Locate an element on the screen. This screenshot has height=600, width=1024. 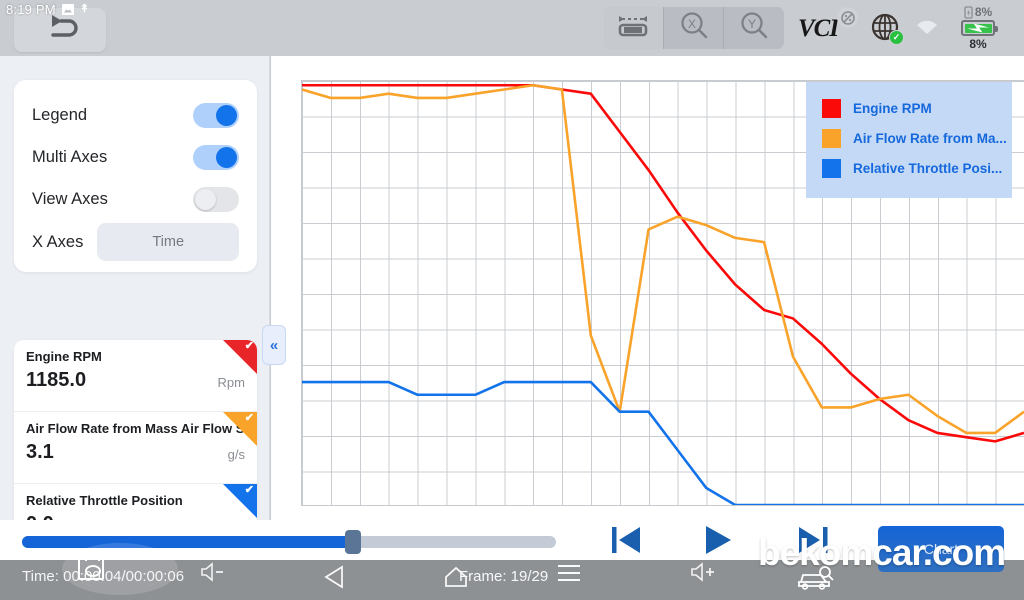
screenshot-icon is located at coordinates (91, 567).